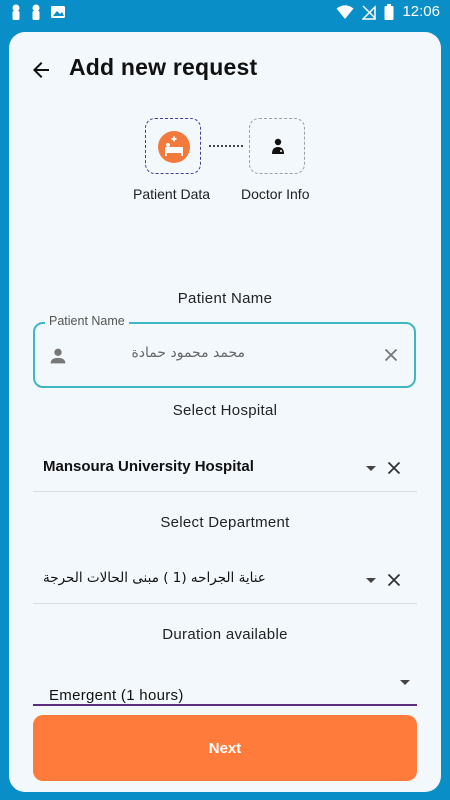 The width and height of the screenshot is (450, 800). What do you see at coordinates (369, 12) in the screenshot?
I see `no-signal-icon` at bounding box center [369, 12].